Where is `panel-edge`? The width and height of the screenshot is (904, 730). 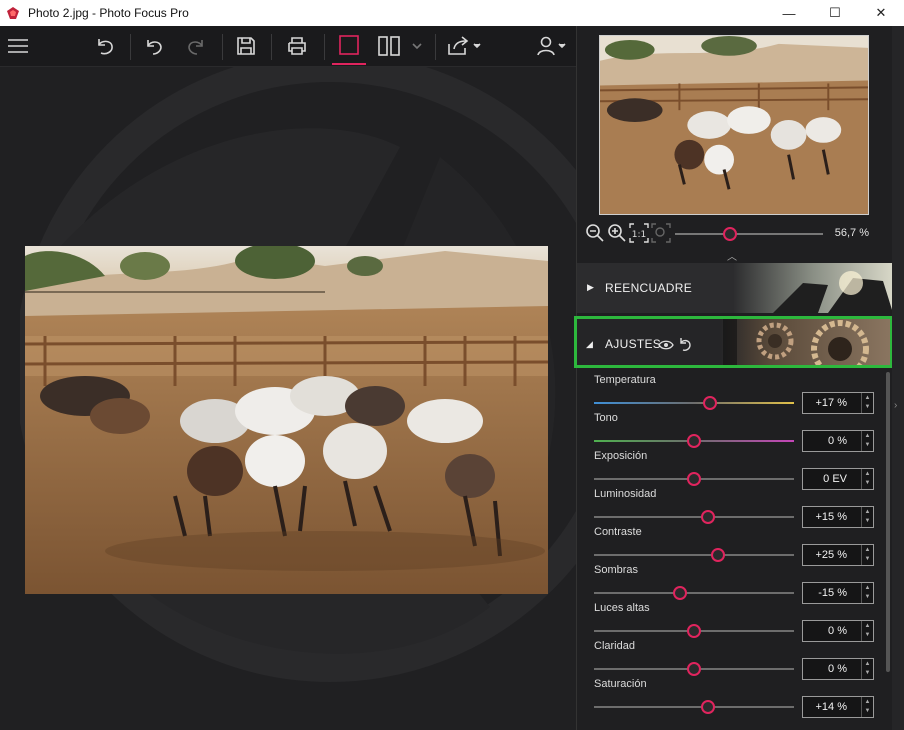 panel-edge is located at coordinates (898, 378).